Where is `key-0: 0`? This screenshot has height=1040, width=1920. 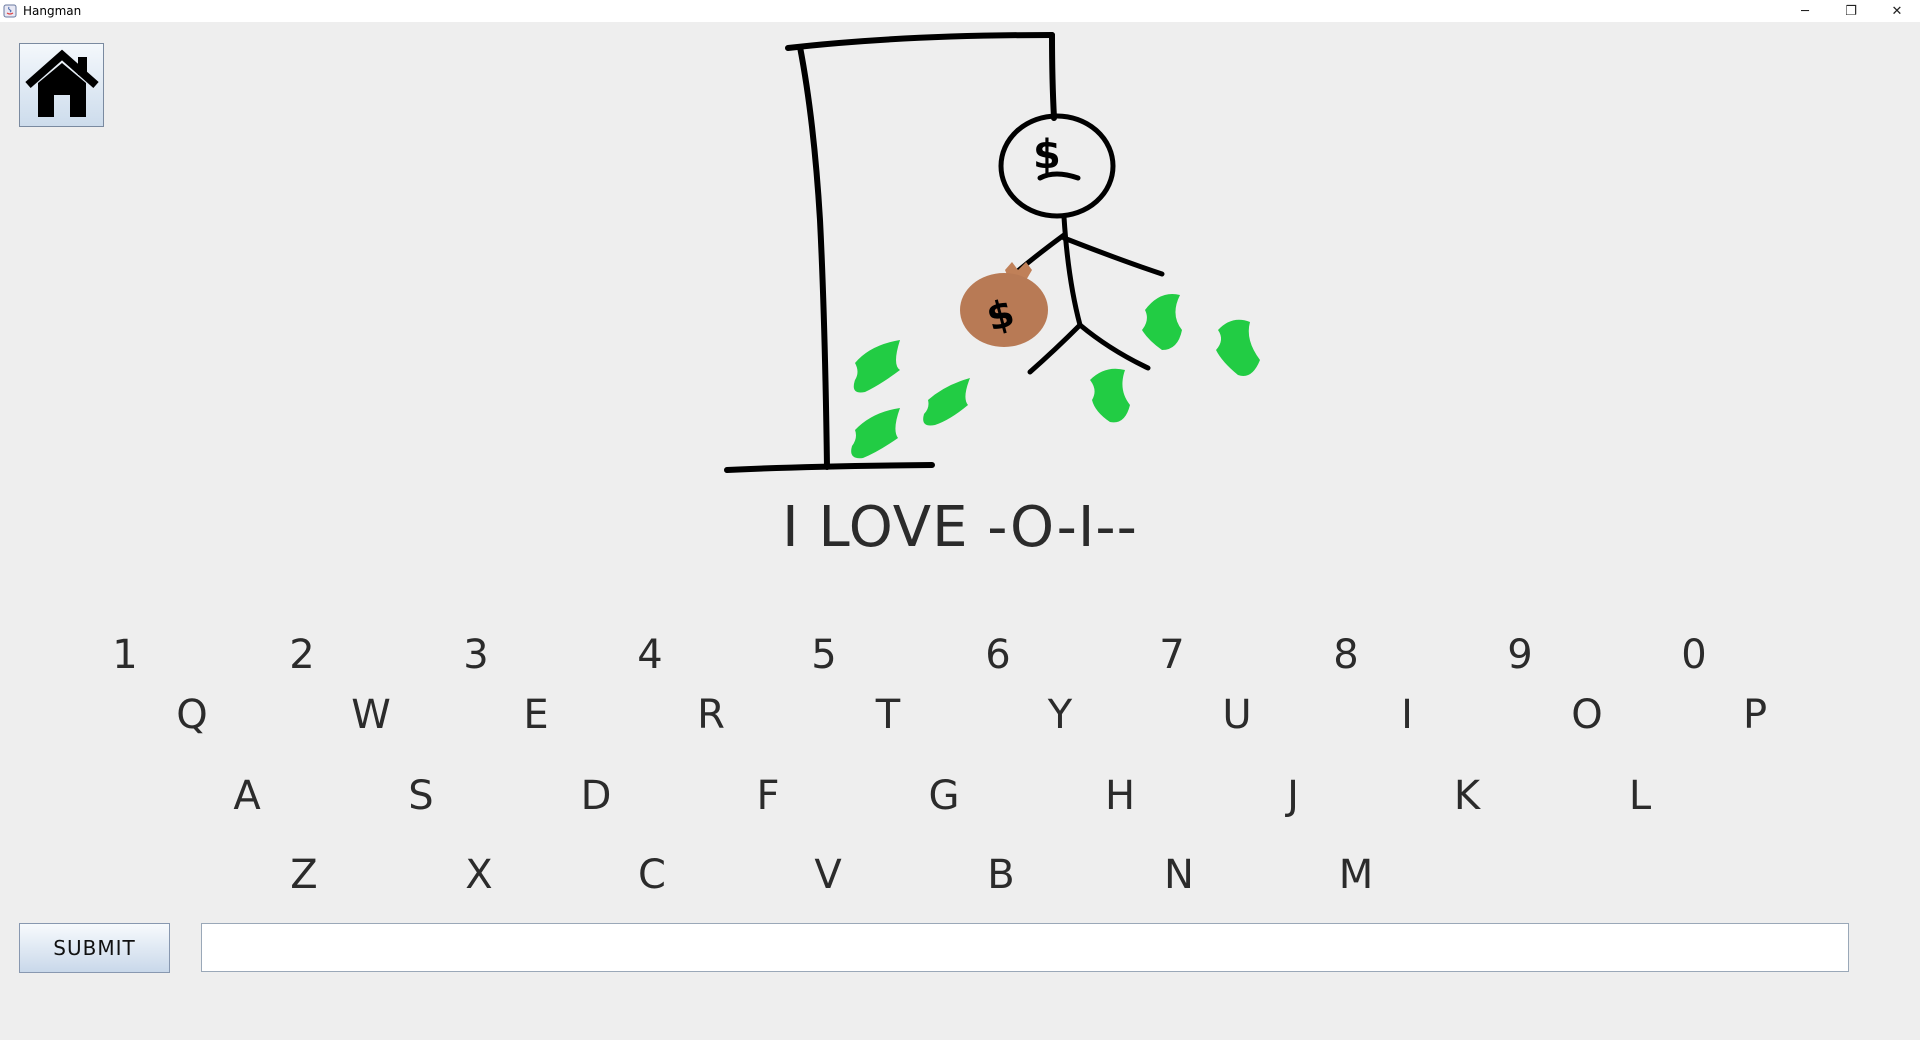 key-0: 0 is located at coordinates (1694, 655).